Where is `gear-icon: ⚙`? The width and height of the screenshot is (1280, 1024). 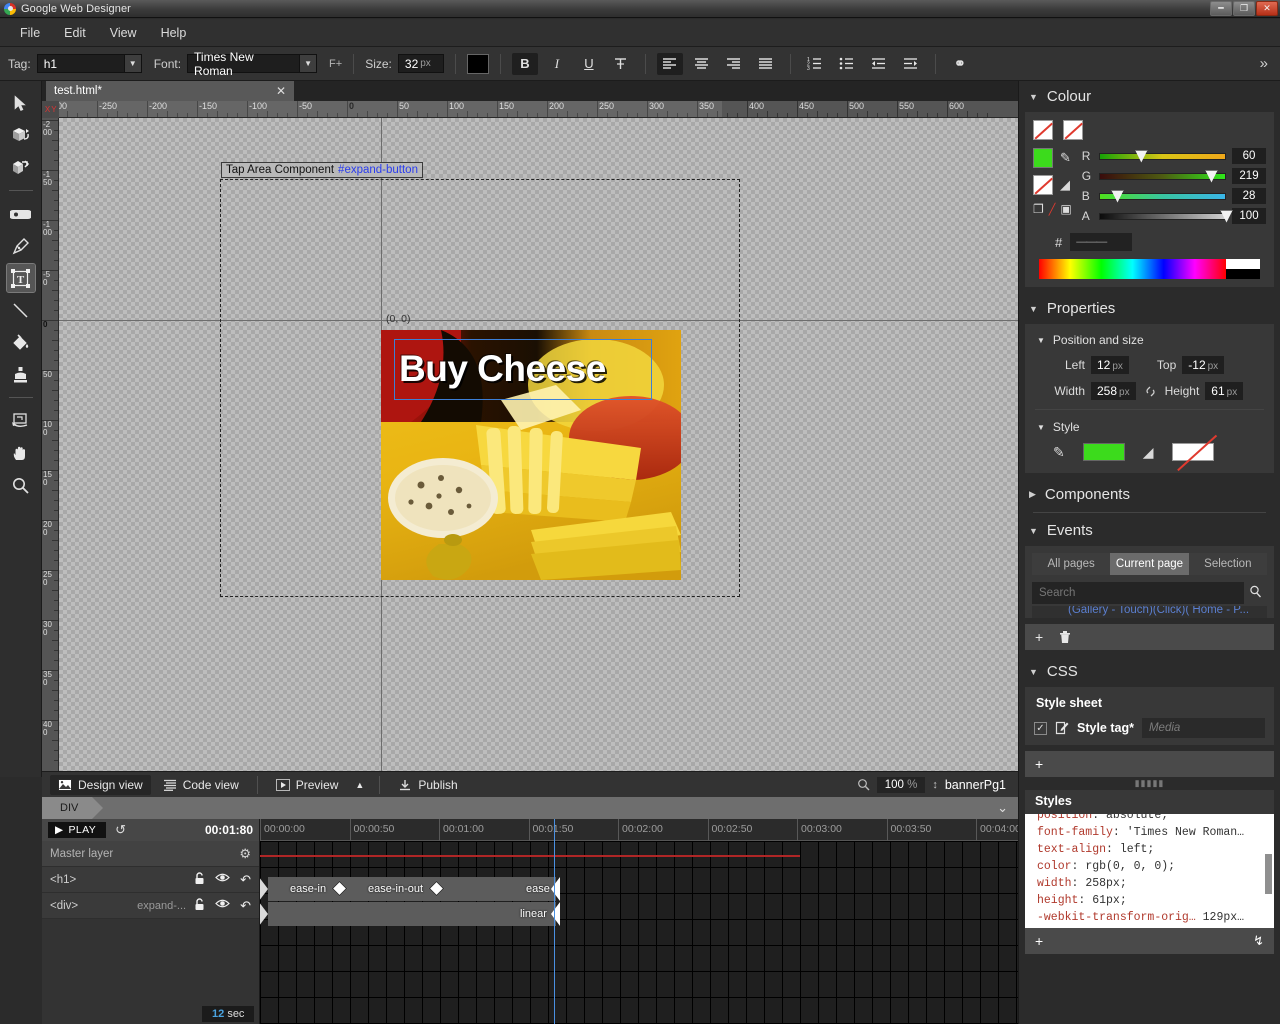 gear-icon: ⚙ is located at coordinates (245, 854).